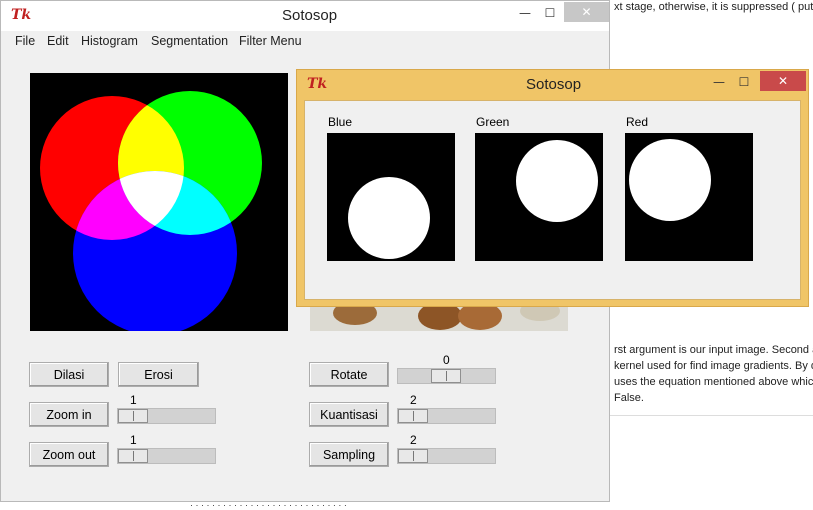  What do you see at coordinates (446, 416) in the screenshot?
I see `kuantisasi-slider` at bounding box center [446, 416].